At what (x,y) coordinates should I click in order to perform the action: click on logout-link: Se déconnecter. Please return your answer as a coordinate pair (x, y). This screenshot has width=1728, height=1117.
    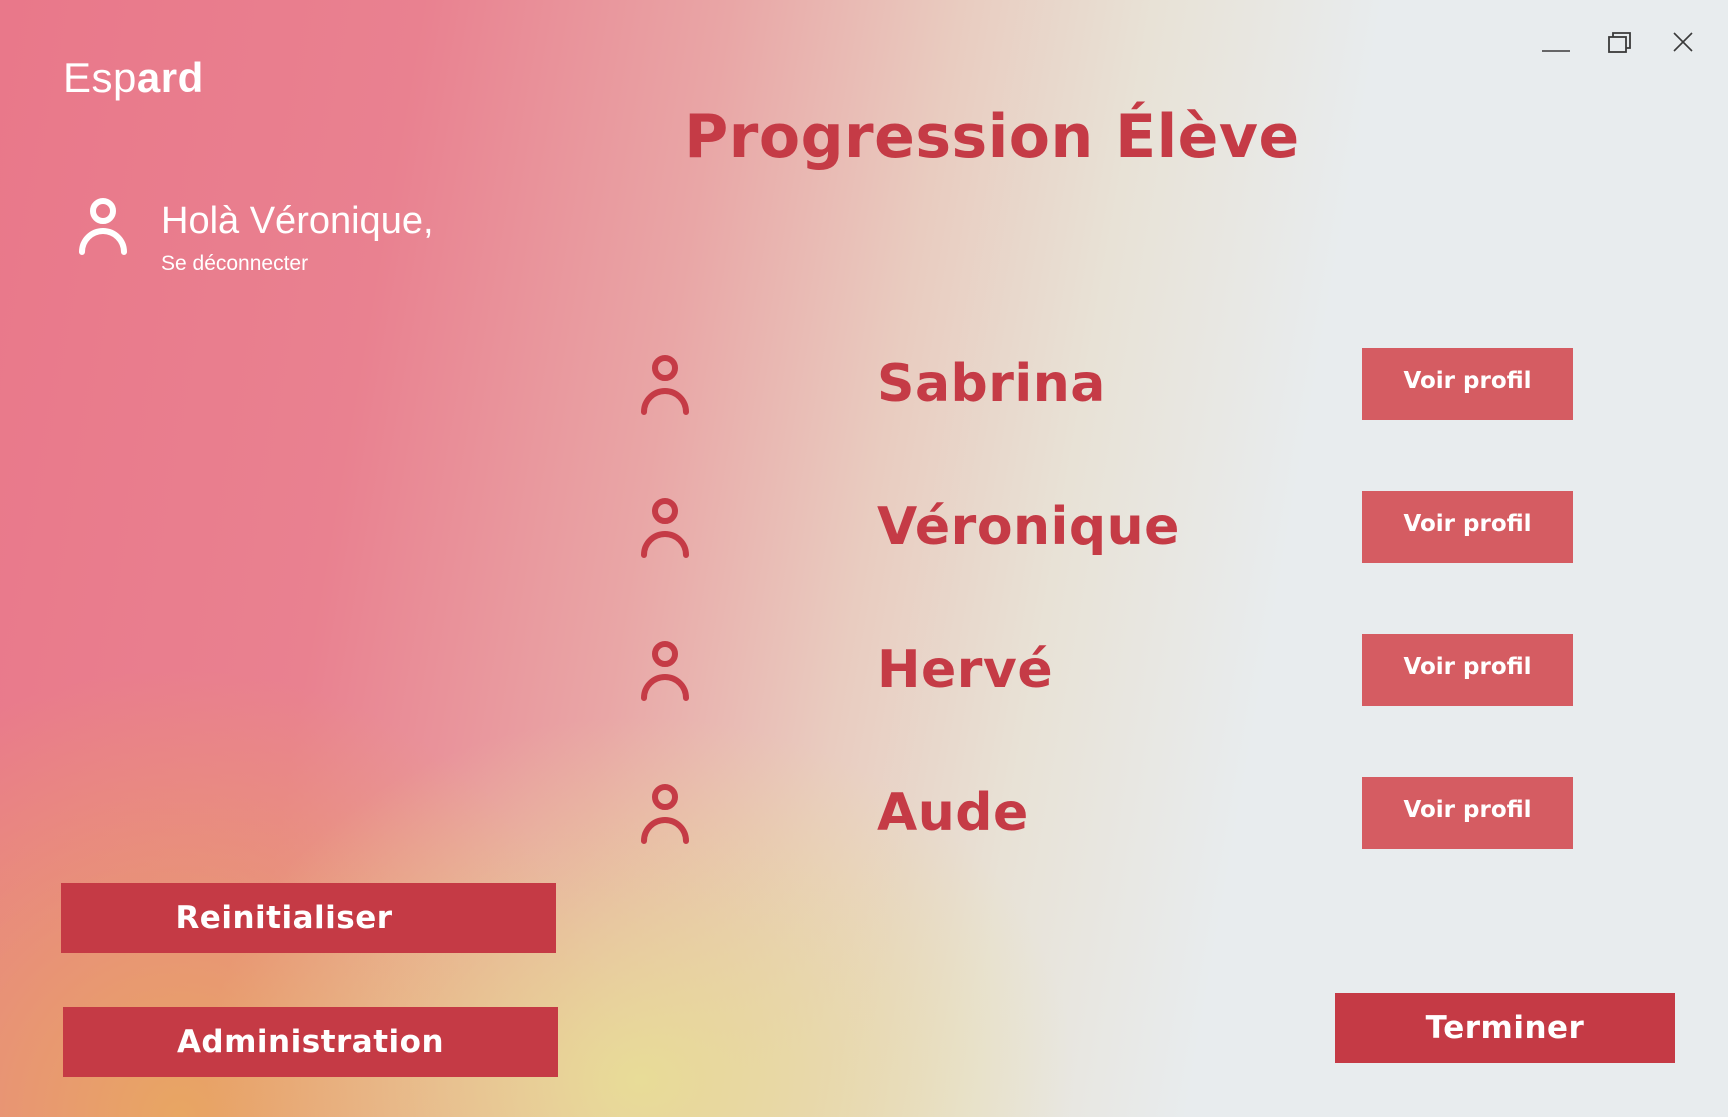
    Looking at the image, I should click on (234, 264).